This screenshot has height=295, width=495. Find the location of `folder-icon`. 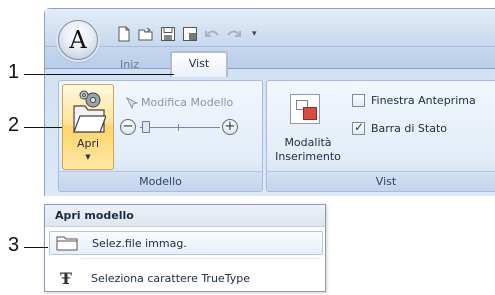

folder-icon is located at coordinates (67, 243).